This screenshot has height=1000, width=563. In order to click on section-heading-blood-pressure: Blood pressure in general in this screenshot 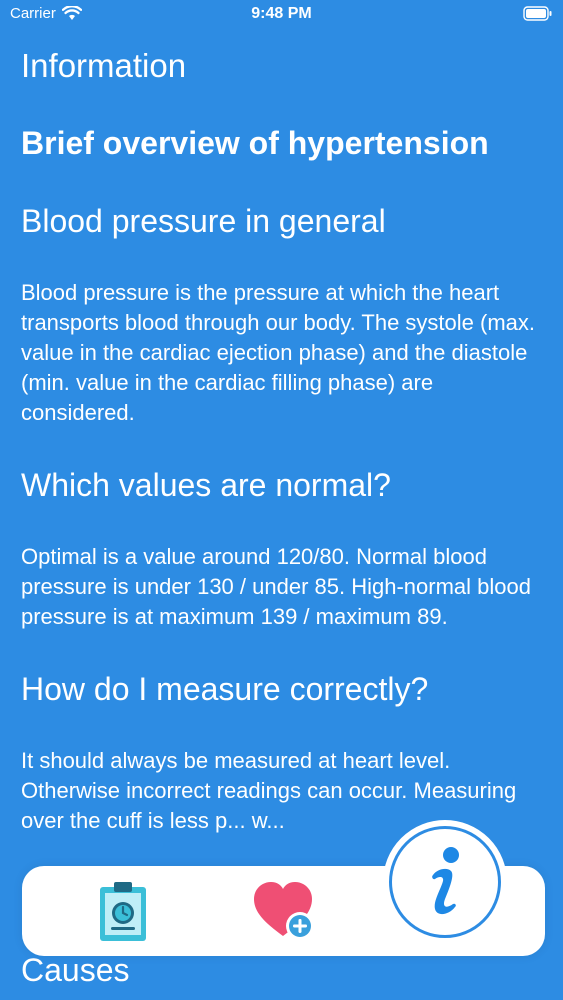, I will do `click(203, 221)`.